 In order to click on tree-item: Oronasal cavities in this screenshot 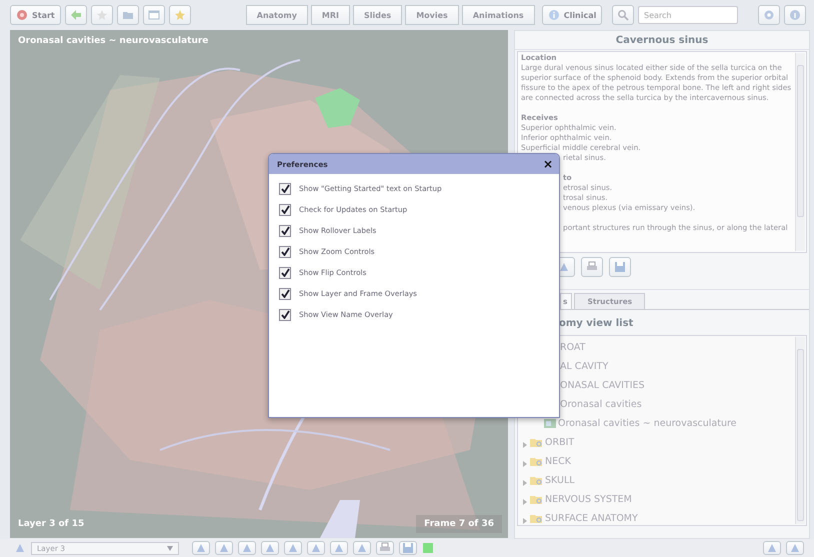, I will do `click(601, 404)`.